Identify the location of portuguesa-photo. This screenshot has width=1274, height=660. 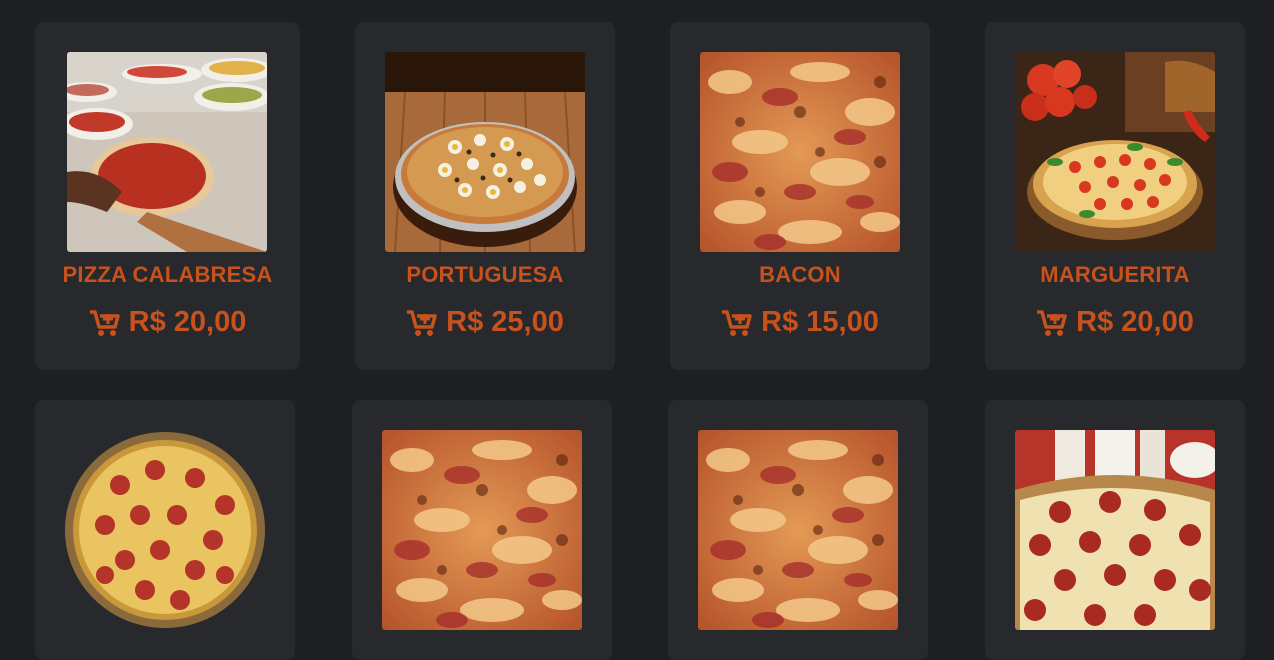
(485, 152).